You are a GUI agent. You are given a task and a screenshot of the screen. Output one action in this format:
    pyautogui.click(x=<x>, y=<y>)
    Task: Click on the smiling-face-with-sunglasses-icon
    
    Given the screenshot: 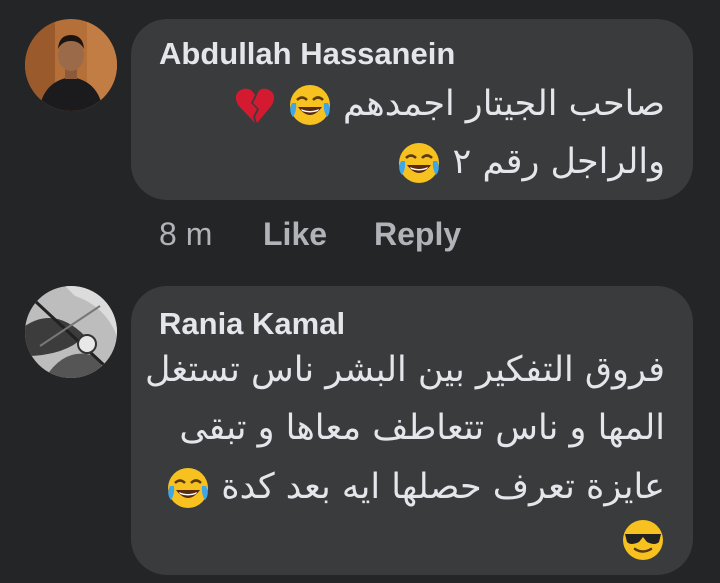 What is the action you would take?
    pyautogui.click(x=643, y=540)
    